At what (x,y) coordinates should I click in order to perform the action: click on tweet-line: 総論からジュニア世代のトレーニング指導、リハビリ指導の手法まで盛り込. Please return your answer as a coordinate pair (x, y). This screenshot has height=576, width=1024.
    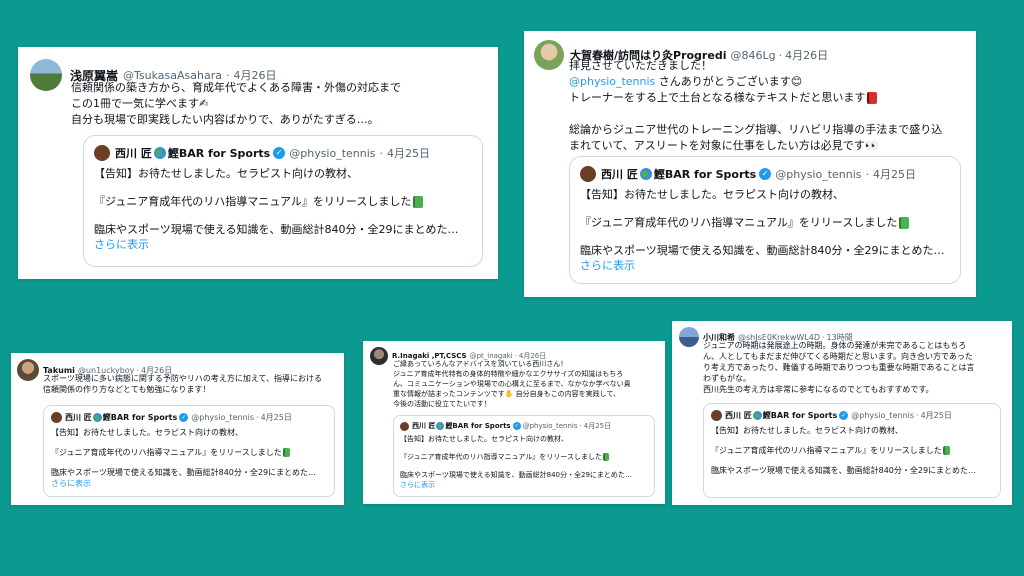
    Looking at the image, I should click on (756, 129).